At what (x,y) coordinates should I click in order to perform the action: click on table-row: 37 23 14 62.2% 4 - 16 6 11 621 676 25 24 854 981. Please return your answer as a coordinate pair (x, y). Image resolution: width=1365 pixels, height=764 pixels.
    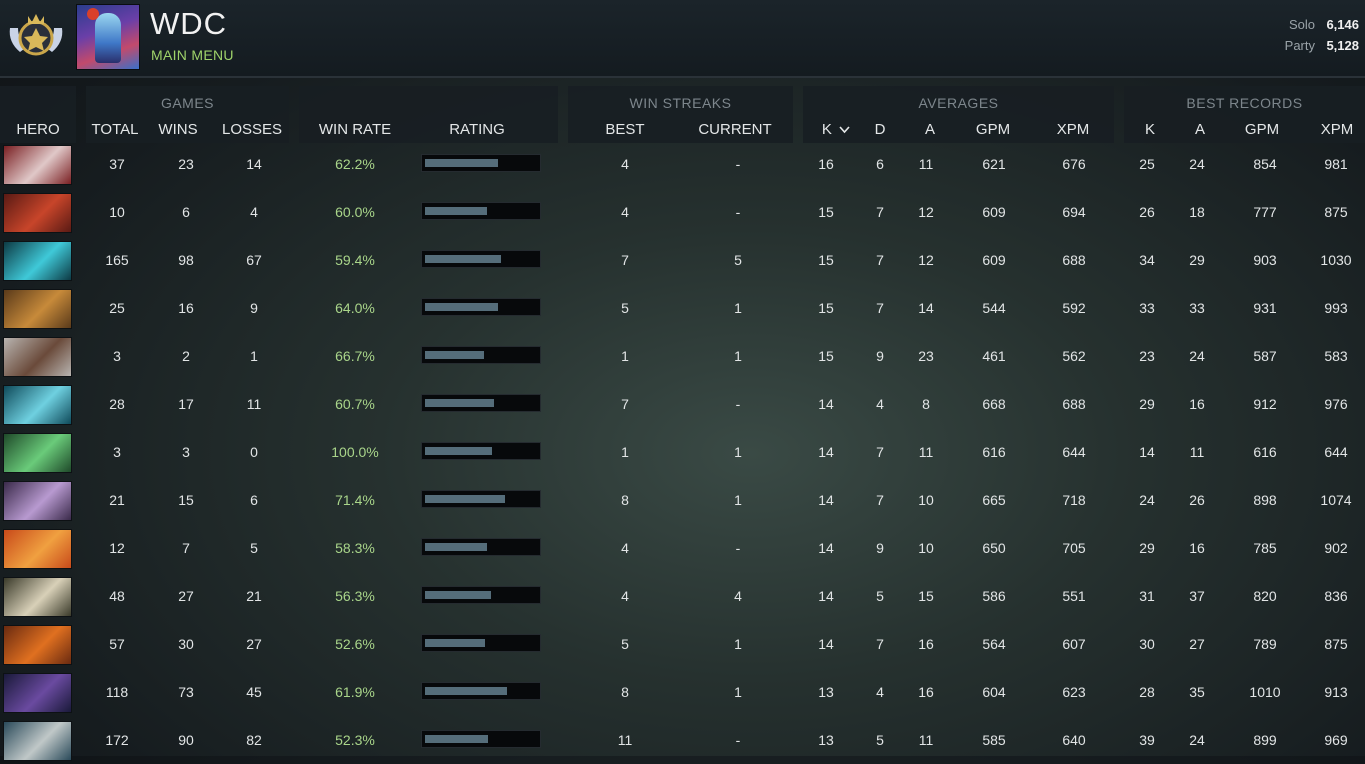
    Looking at the image, I should click on (682, 164).